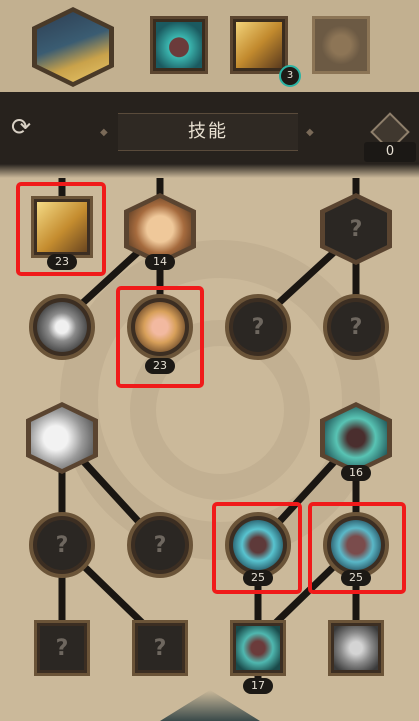 This screenshot has width=419, height=721. I want to click on skill-level-label: 17, so click(258, 686).